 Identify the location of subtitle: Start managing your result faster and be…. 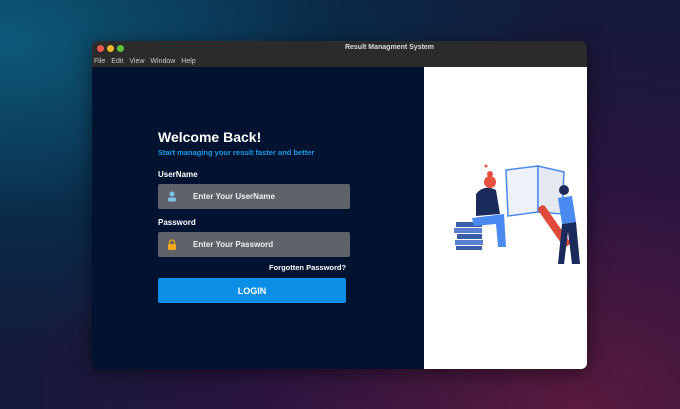
(236, 152).